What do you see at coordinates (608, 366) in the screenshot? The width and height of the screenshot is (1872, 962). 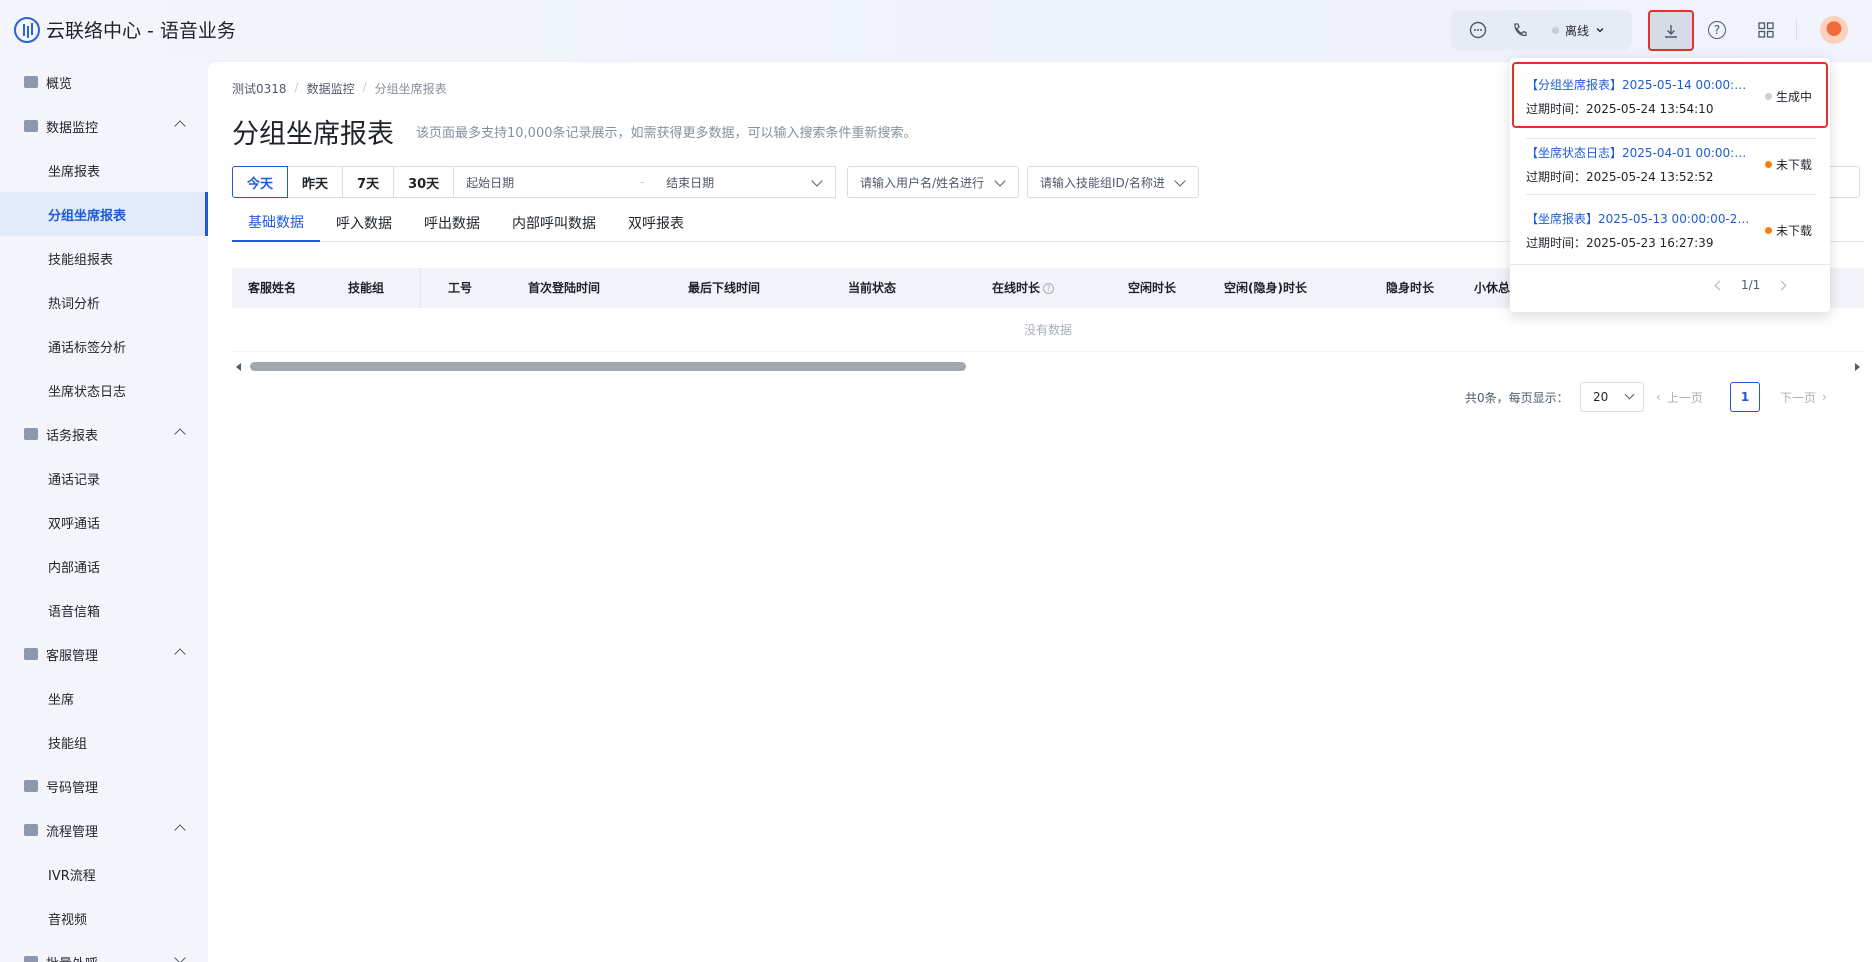 I see `scrollbar-thumb` at bounding box center [608, 366].